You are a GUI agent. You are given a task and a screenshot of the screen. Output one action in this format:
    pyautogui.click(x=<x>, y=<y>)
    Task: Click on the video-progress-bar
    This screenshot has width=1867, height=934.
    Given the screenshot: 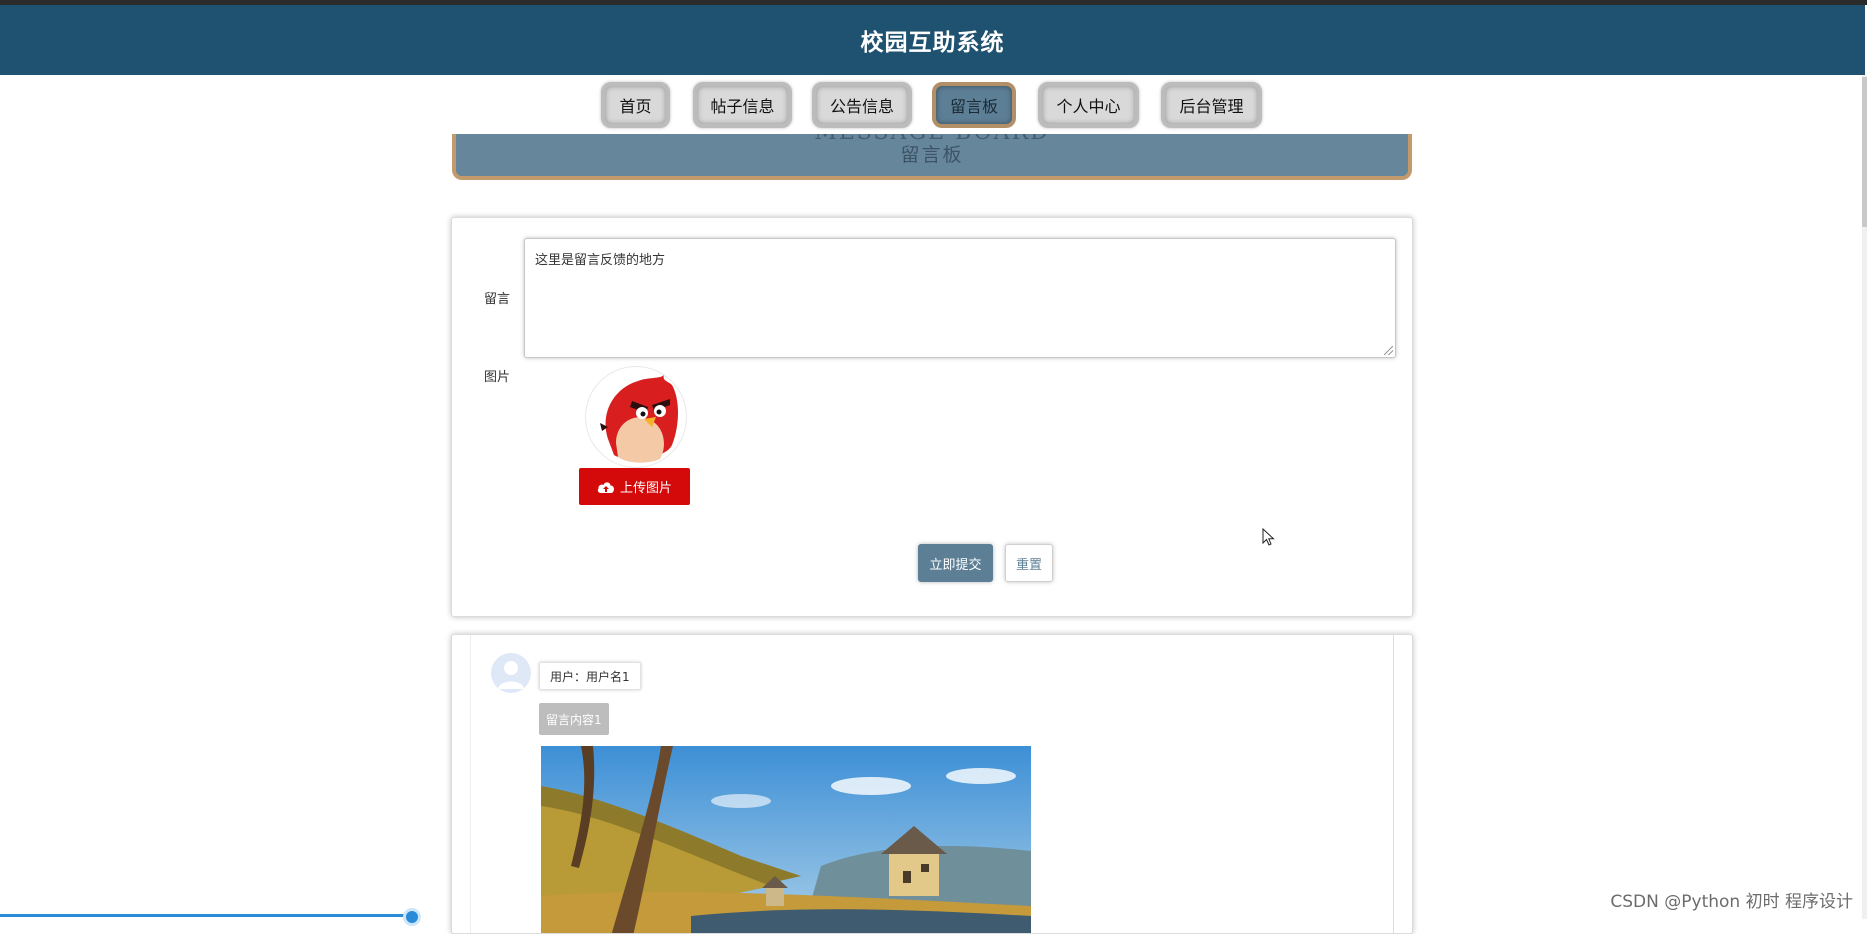 What is the action you would take?
    pyautogui.click(x=206, y=915)
    